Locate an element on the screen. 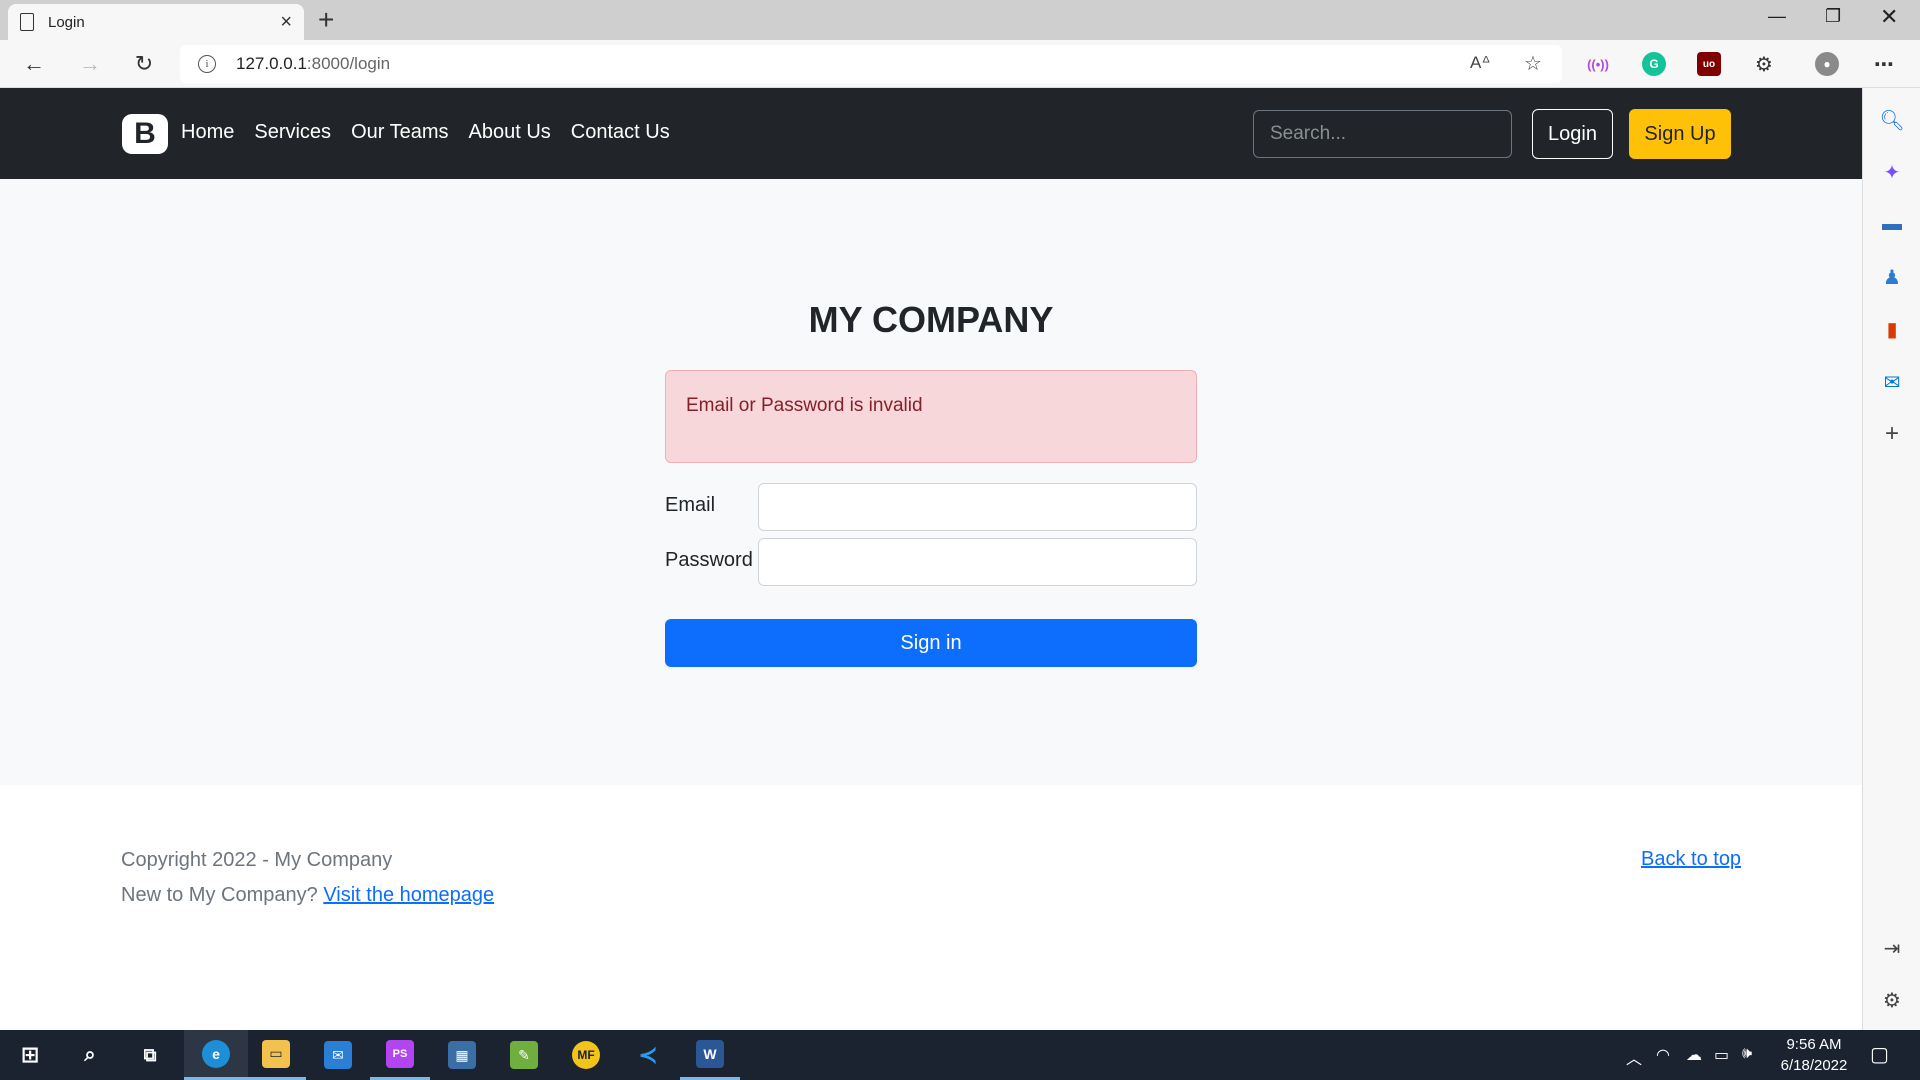 The height and width of the screenshot is (1080, 1920). read-aloud-icon: Aᐞ is located at coordinates (1480, 63).